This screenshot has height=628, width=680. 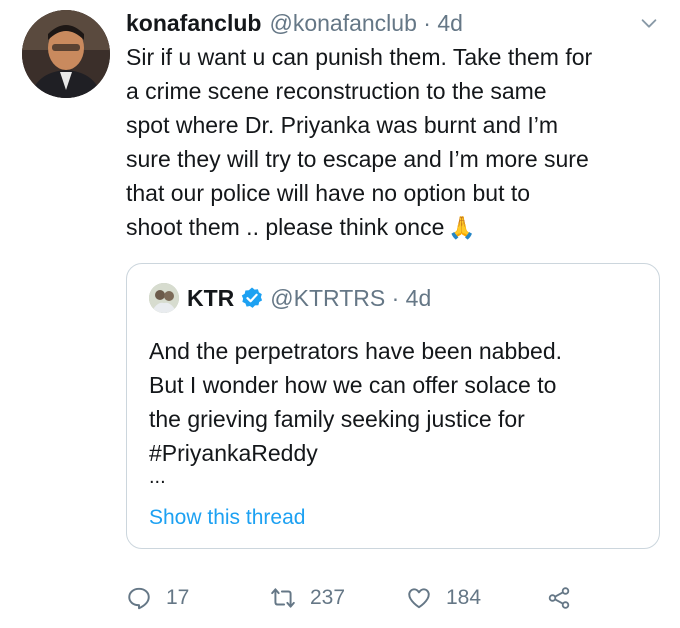 What do you see at coordinates (419, 598) in the screenshot?
I see `like-icon` at bounding box center [419, 598].